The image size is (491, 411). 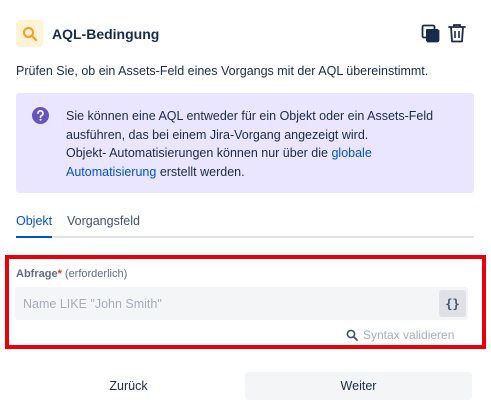 I want to click on question-icon, so click(x=40, y=115).